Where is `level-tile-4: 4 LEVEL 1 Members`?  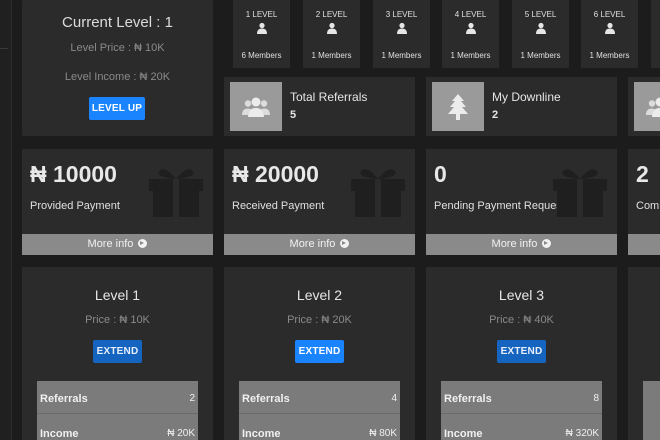 level-tile-4: 4 LEVEL 1 Members is located at coordinates (470, 34).